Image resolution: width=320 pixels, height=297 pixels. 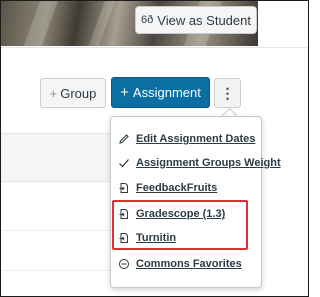 I want to click on assignment-group-header, so click(x=58, y=157).